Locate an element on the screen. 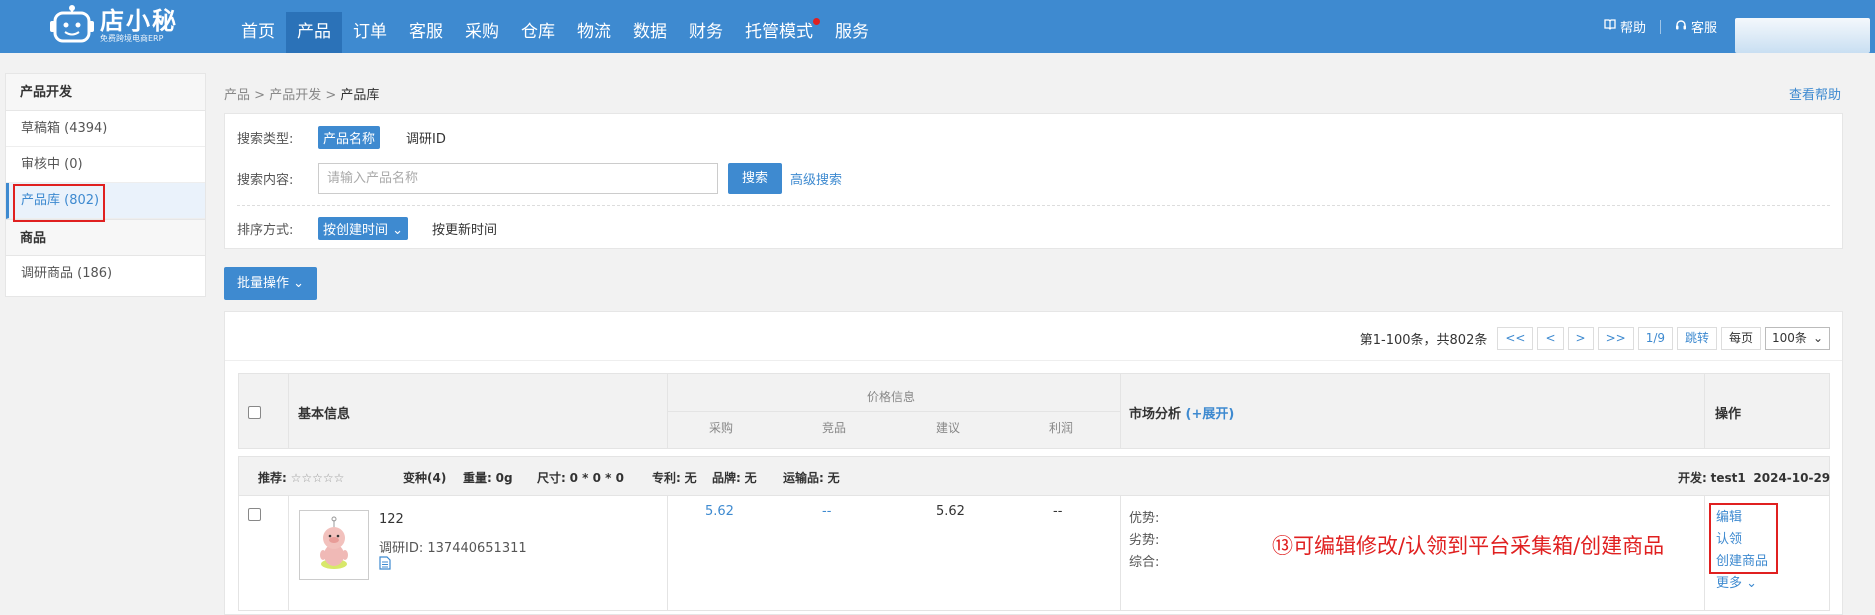 The height and width of the screenshot is (615, 1875). more-dropdown: 更多 ⌄ is located at coordinates (1742, 584).